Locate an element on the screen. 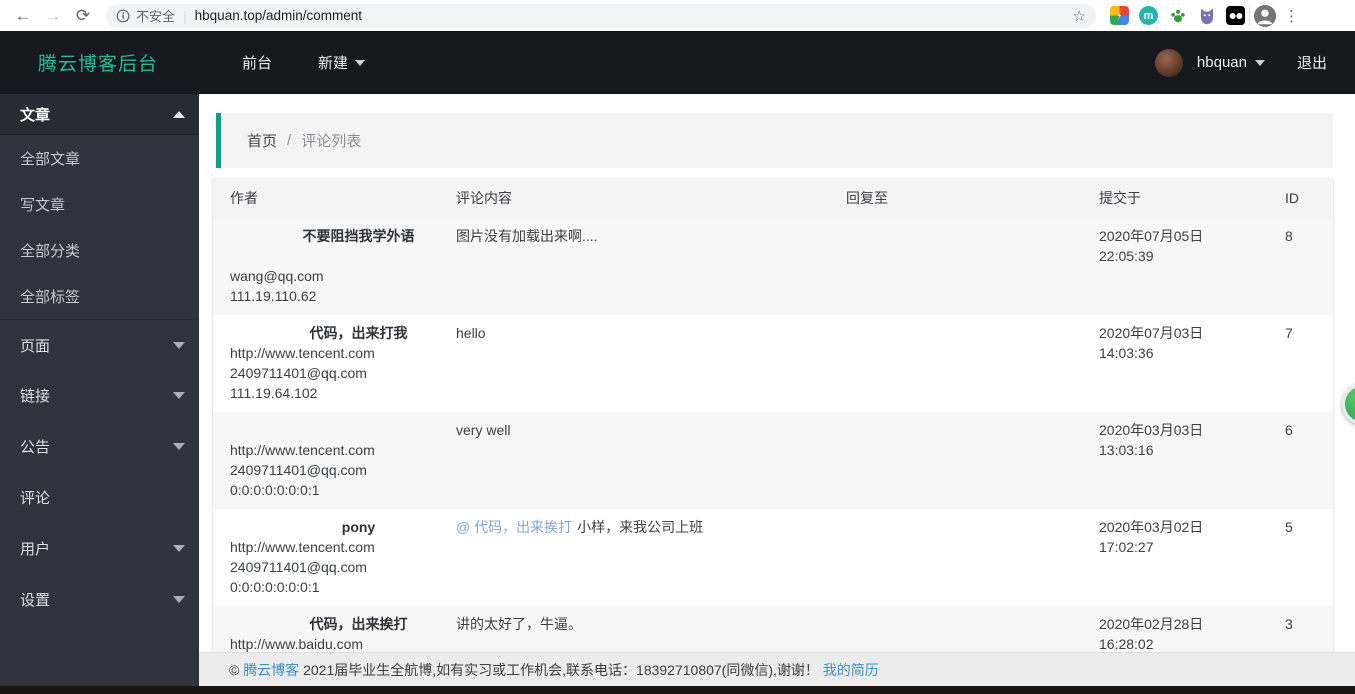 The width and height of the screenshot is (1355, 694). sidebar-item: 公告 is located at coordinates (99, 446).